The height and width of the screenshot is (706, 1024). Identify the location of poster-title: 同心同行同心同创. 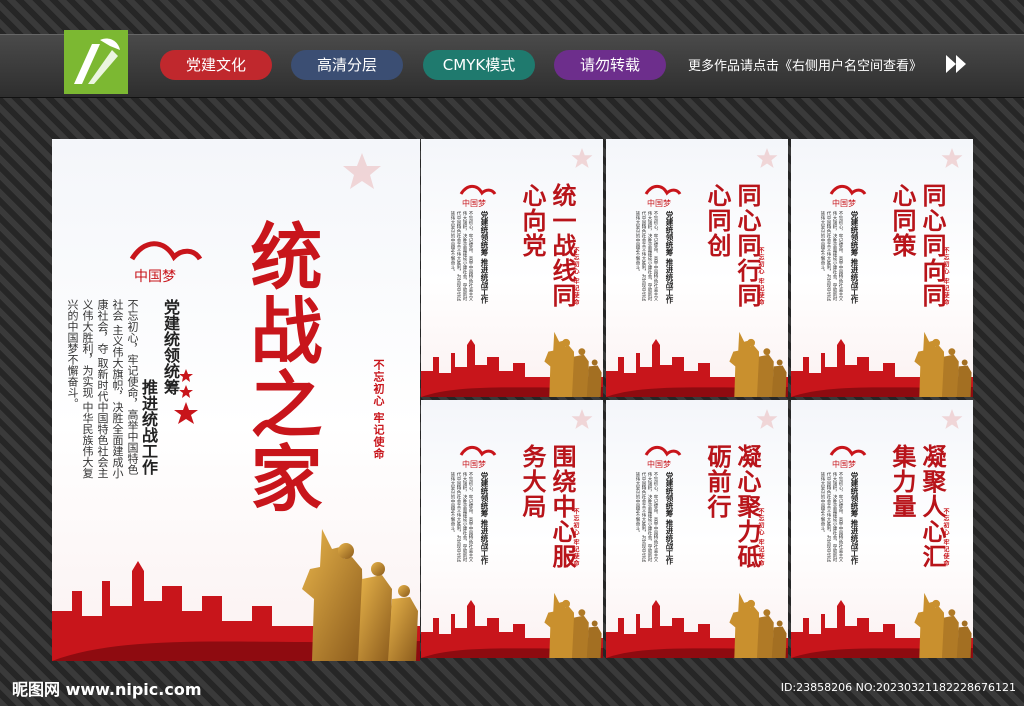
(732, 245).